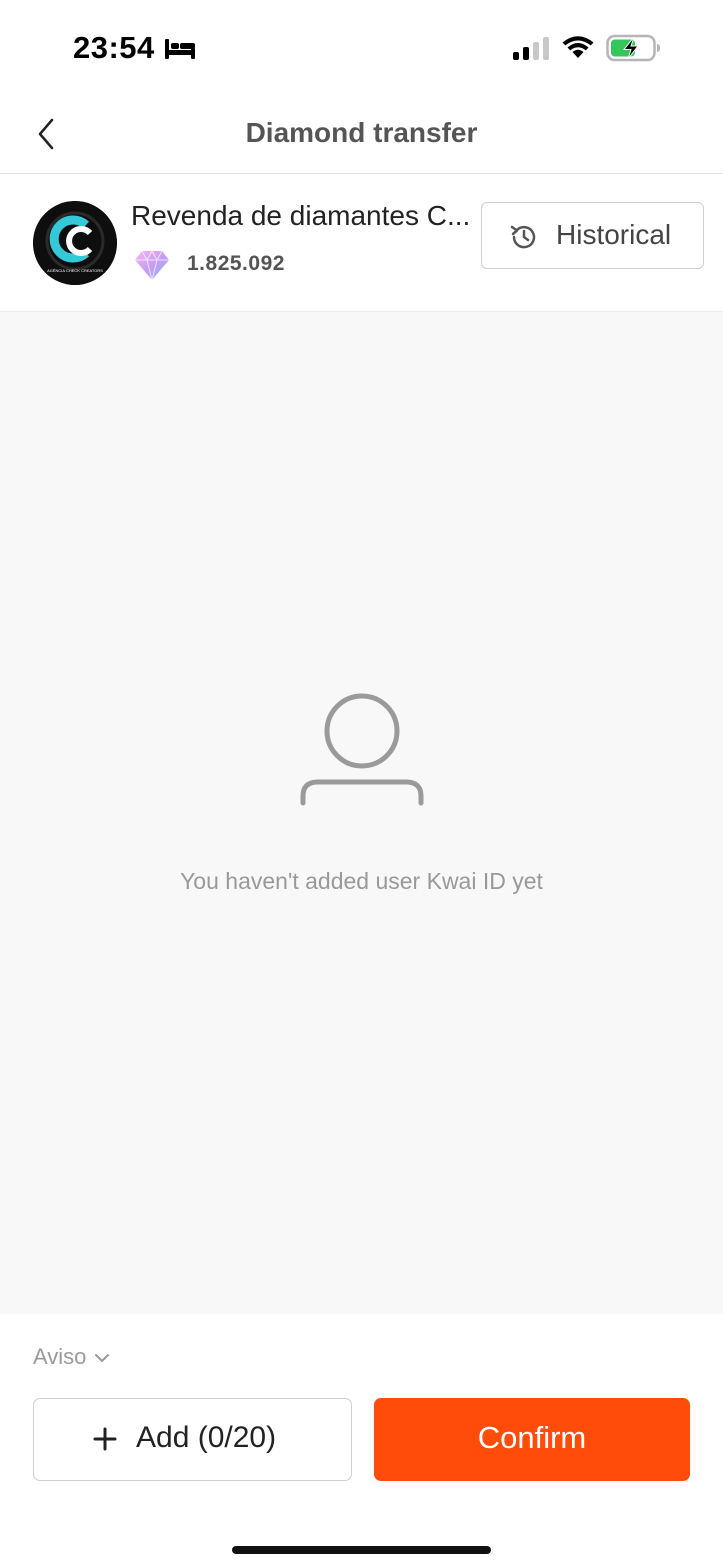  I want to click on wifi-icon, so click(578, 47).